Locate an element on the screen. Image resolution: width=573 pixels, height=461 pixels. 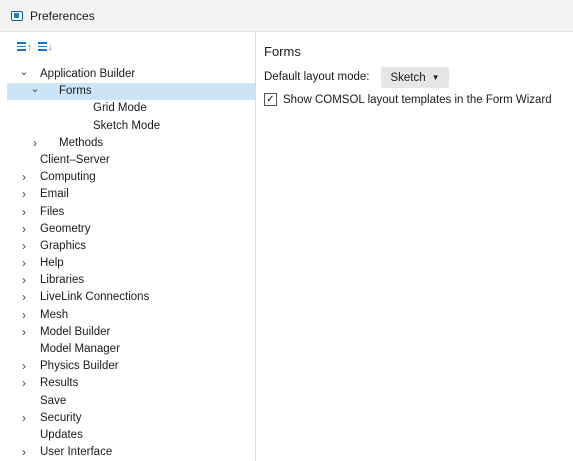
chevron-down-icon: ▼ is located at coordinates (435, 77).